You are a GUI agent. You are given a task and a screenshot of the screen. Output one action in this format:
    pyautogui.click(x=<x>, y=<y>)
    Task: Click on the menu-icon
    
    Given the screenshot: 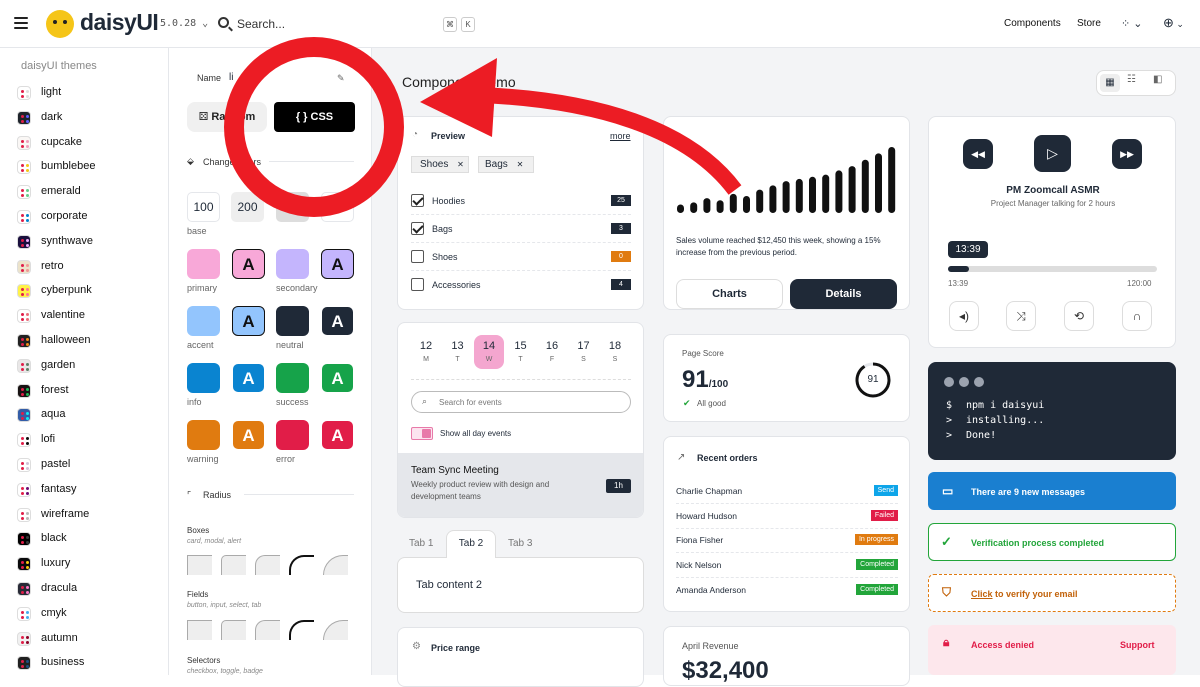 What is the action you would take?
    pyautogui.click(x=21, y=24)
    